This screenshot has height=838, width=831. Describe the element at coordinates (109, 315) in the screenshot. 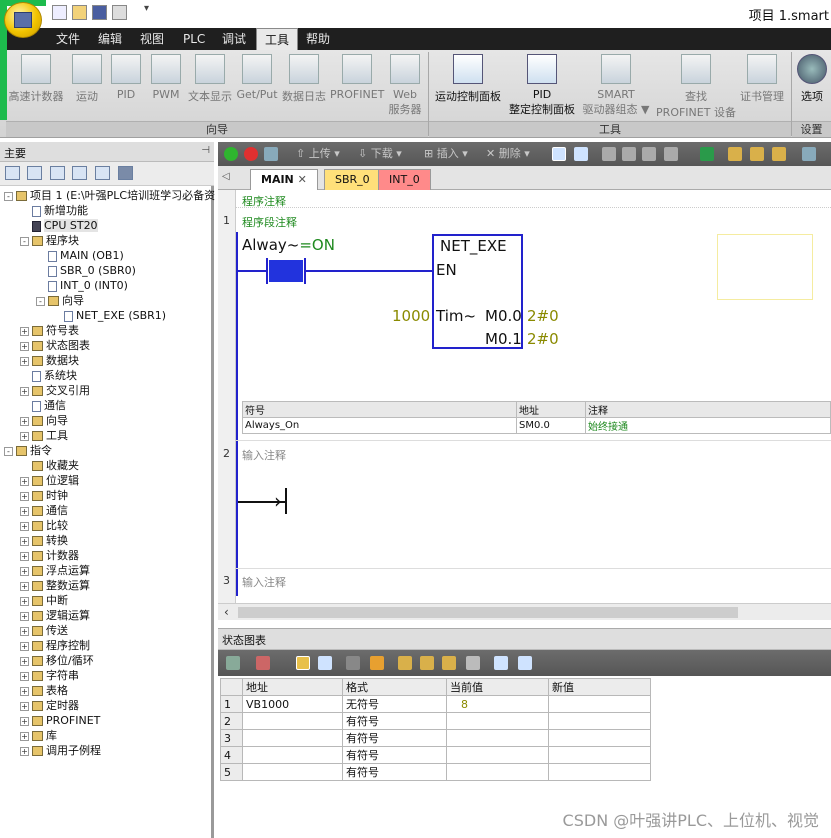

I see `tree-item: NET_EXE (SBR1)` at that location.